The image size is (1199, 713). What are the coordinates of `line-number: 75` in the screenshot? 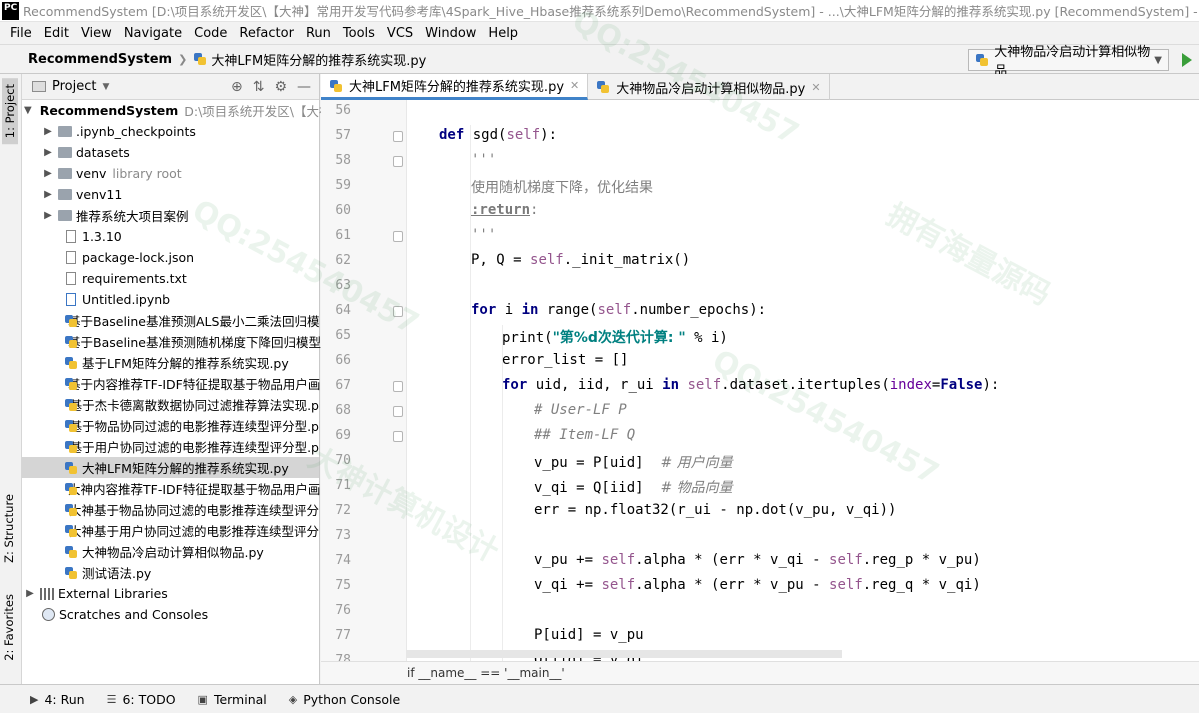 It's located at (343, 585).